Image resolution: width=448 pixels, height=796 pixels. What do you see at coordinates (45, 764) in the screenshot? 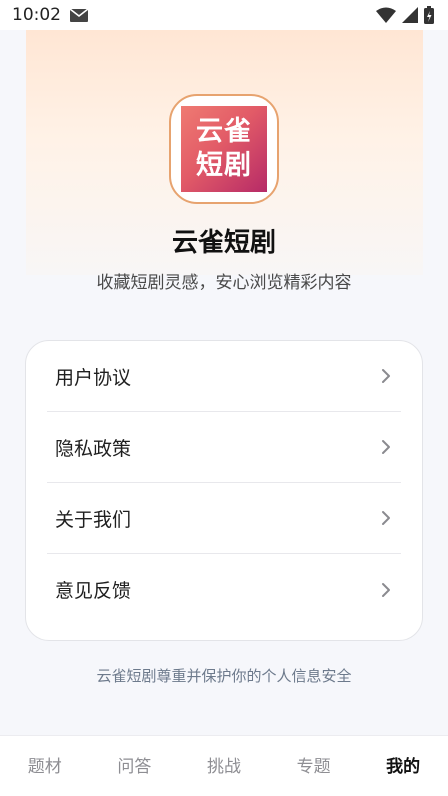
I see `tab-topics: 题材` at bounding box center [45, 764].